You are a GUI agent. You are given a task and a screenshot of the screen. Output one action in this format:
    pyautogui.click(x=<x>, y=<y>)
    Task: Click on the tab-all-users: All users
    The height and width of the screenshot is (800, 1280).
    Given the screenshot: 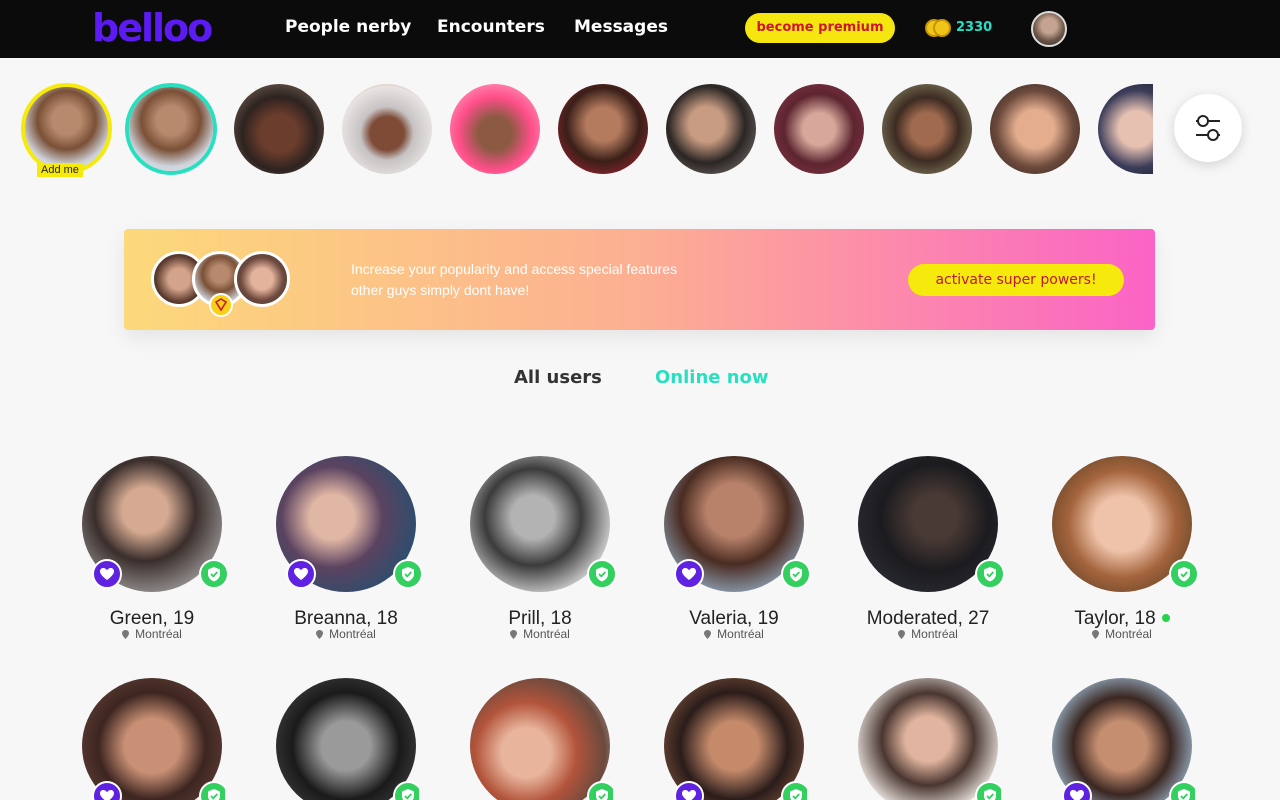 What is the action you would take?
    pyautogui.click(x=558, y=378)
    